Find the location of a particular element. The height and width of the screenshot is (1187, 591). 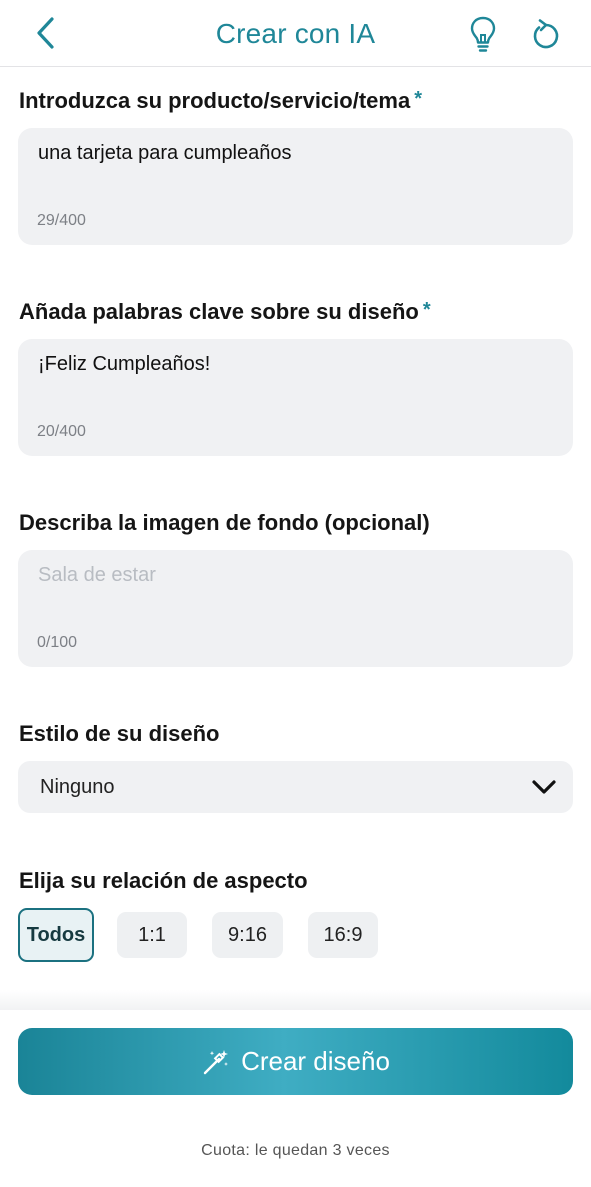

keywords-field-label: Añada palabras clave sobre su diseño * is located at coordinates (225, 312).